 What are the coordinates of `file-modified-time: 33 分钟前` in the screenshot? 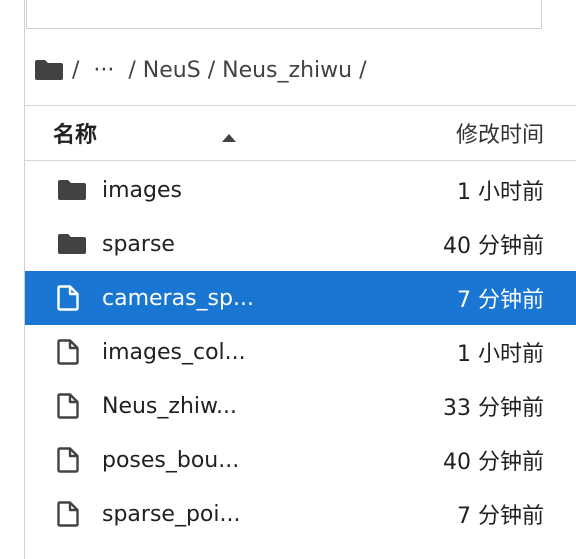 It's located at (493, 408).